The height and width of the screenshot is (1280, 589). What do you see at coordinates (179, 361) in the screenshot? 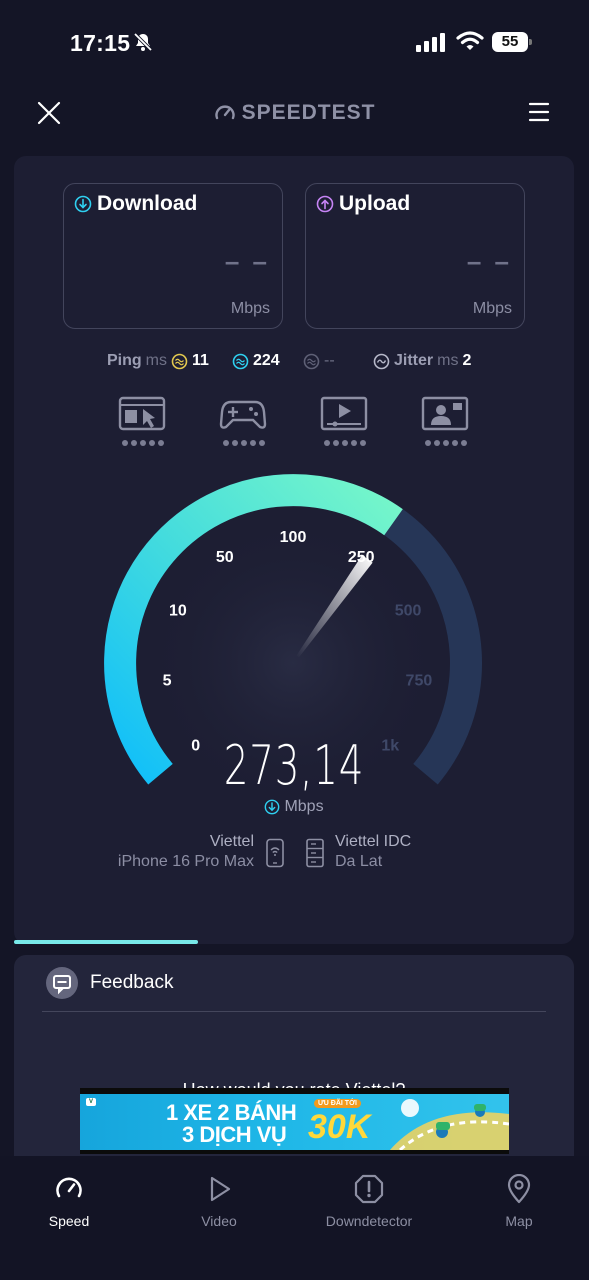
I see `ping-idle-icon` at bounding box center [179, 361].